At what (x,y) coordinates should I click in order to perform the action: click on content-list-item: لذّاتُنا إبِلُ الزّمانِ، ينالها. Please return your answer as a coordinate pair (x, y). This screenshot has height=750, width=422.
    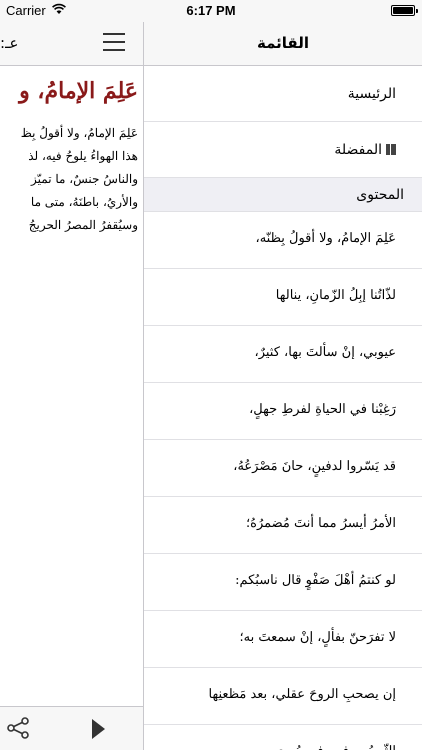
    Looking at the image, I should click on (283, 297).